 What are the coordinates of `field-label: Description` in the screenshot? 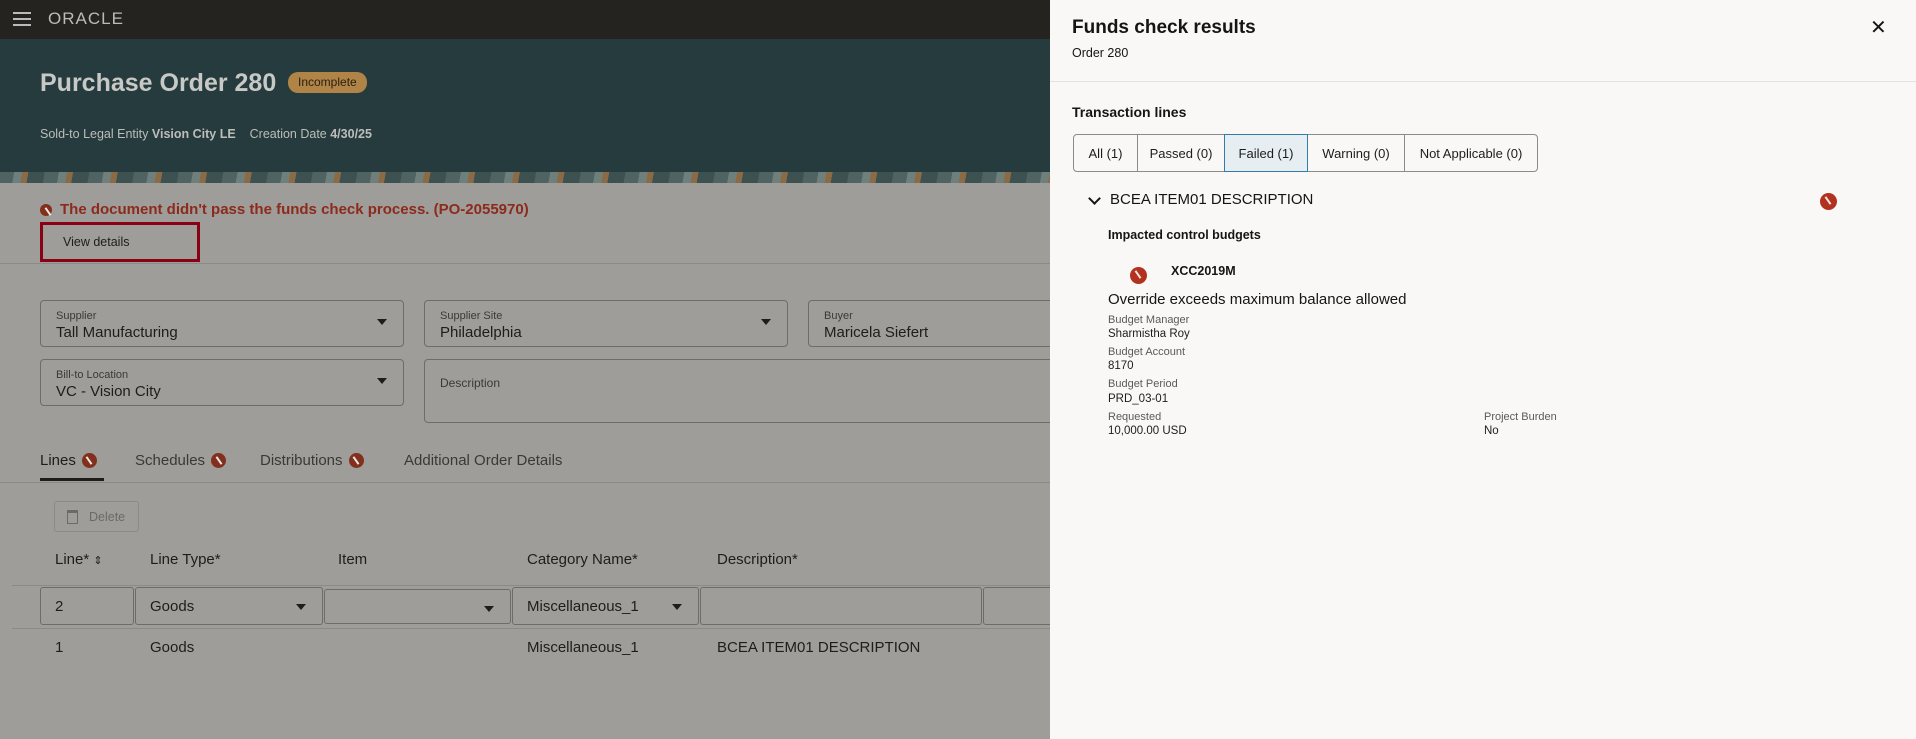 It's located at (470, 383).